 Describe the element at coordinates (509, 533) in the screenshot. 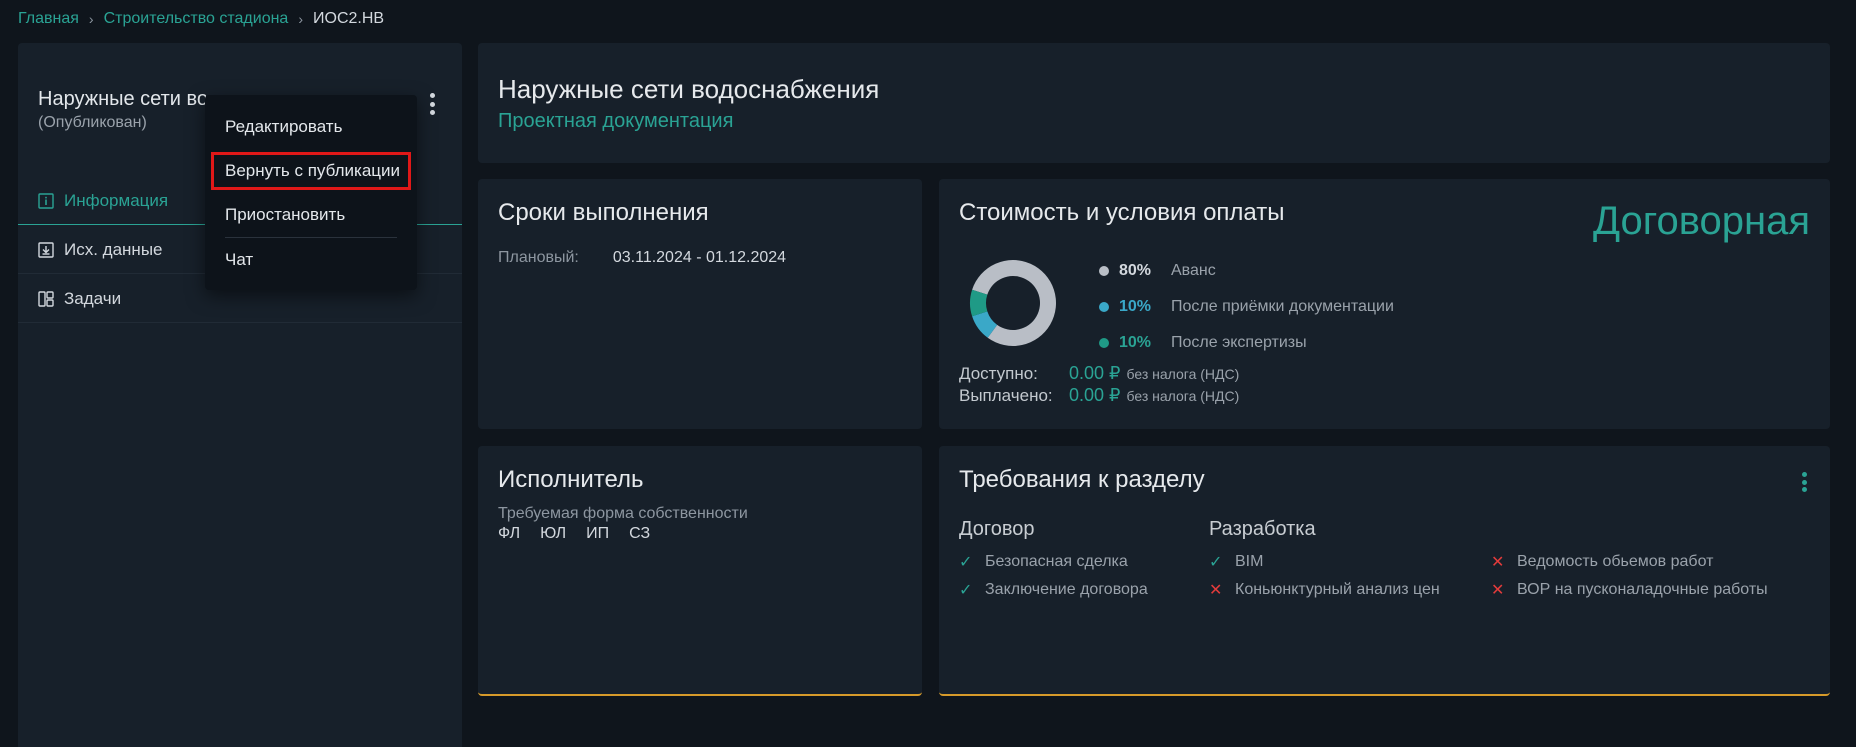

I see `form-fl: ФЛ` at that location.